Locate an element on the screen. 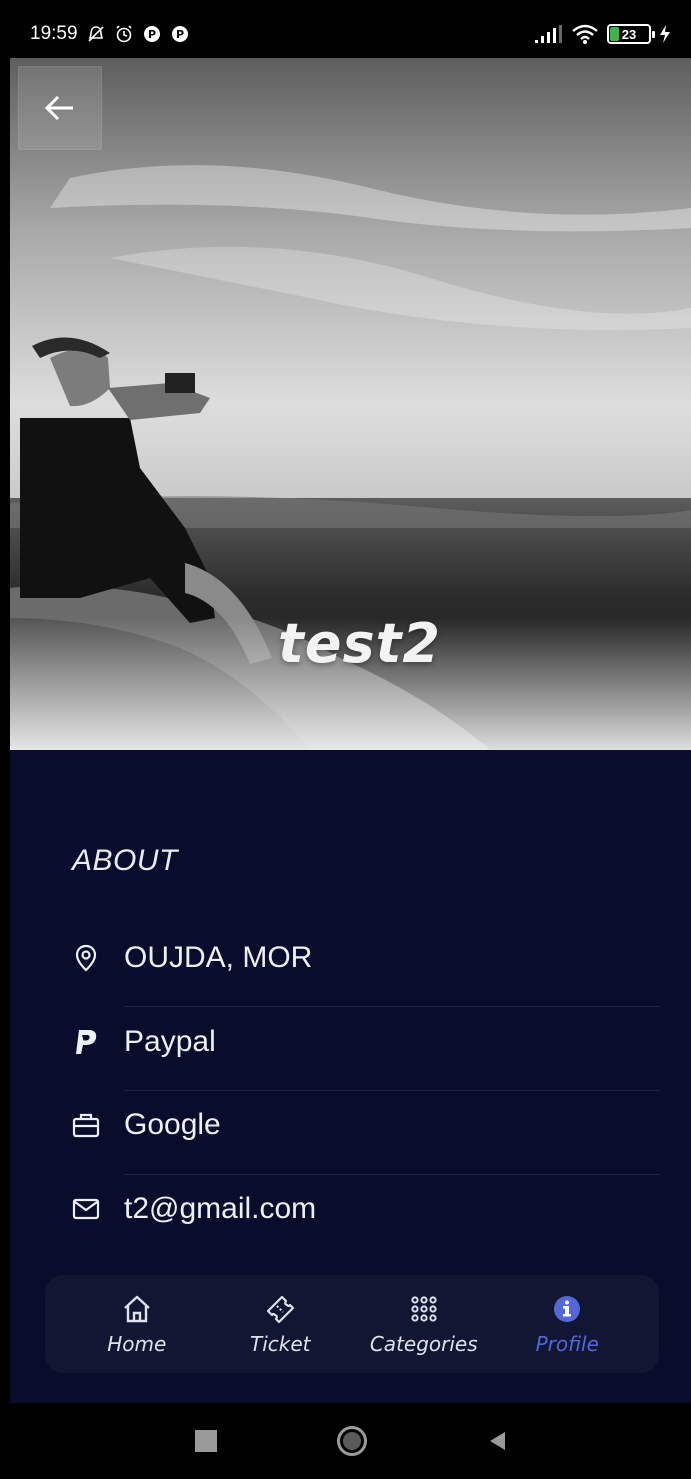  back-button is located at coordinates (60, 108).